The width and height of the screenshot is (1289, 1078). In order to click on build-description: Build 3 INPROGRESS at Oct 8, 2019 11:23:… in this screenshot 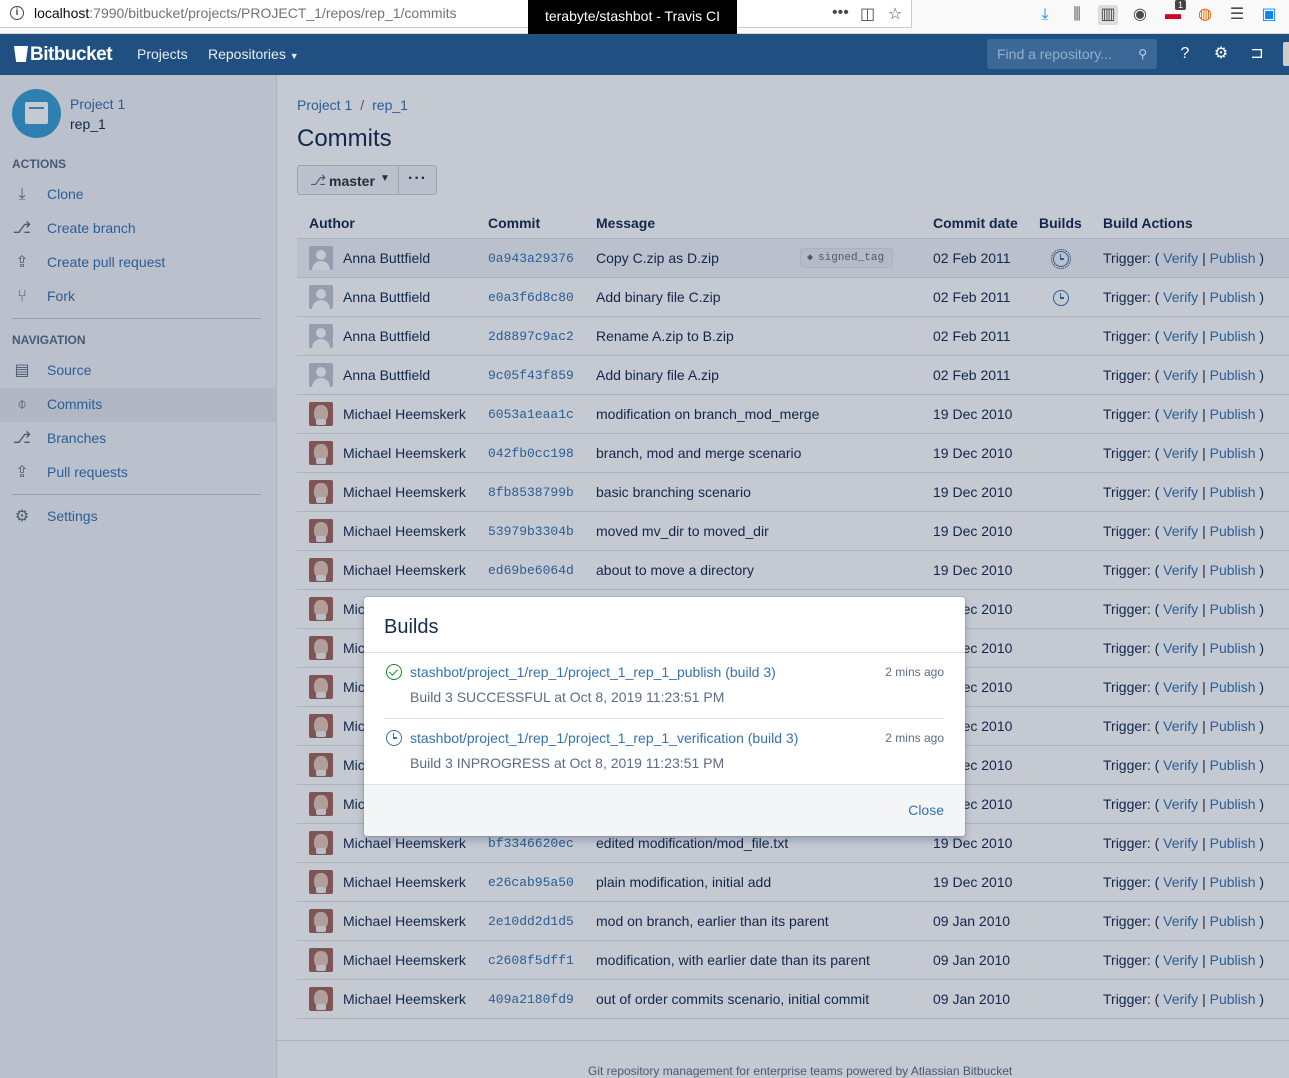, I will do `click(567, 763)`.